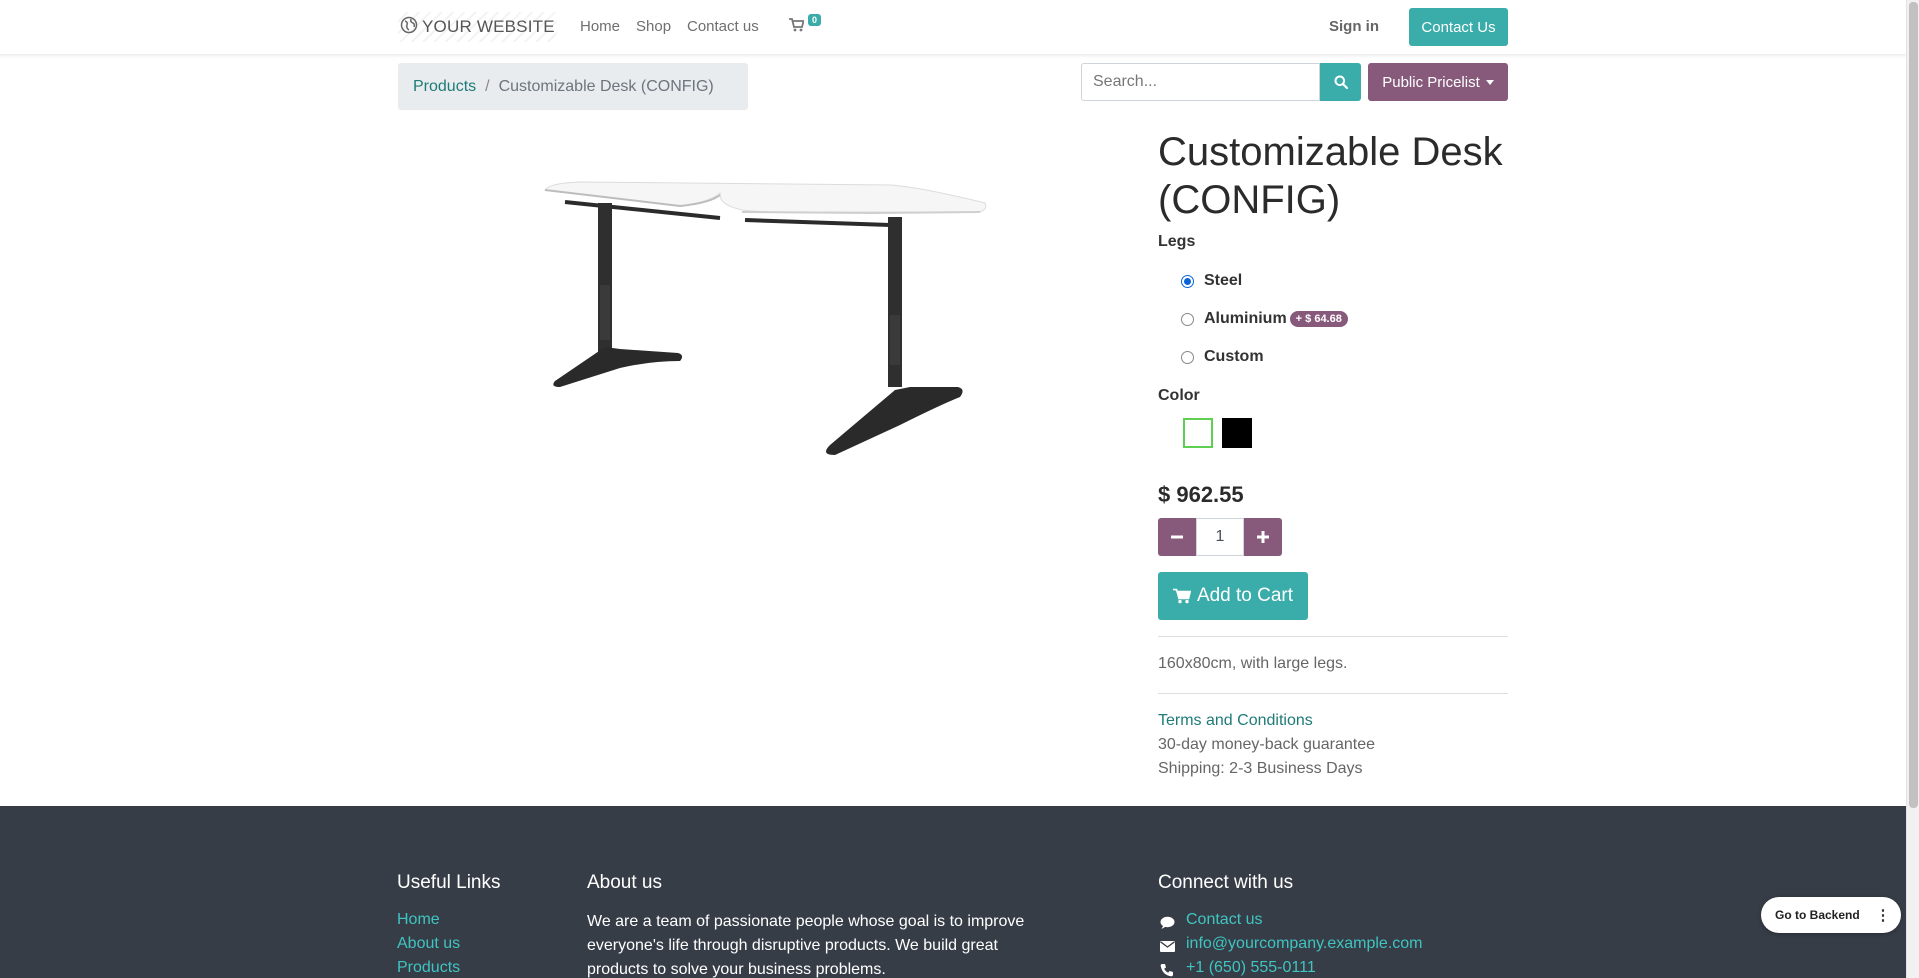 The width and height of the screenshot is (1919, 978). What do you see at coordinates (444, 87) in the screenshot?
I see `breadcrumb-products-link: Products` at bounding box center [444, 87].